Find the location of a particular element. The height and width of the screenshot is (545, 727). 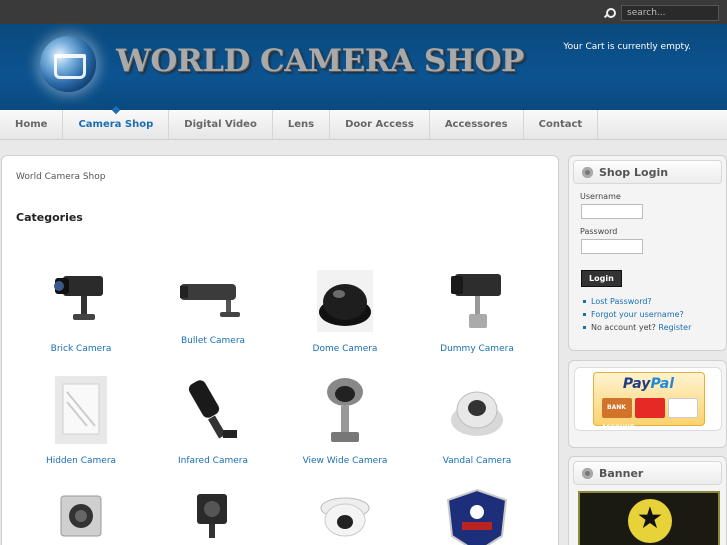

payment-methods: BANK ACCOUNT VISA is located at coordinates (649, 414).